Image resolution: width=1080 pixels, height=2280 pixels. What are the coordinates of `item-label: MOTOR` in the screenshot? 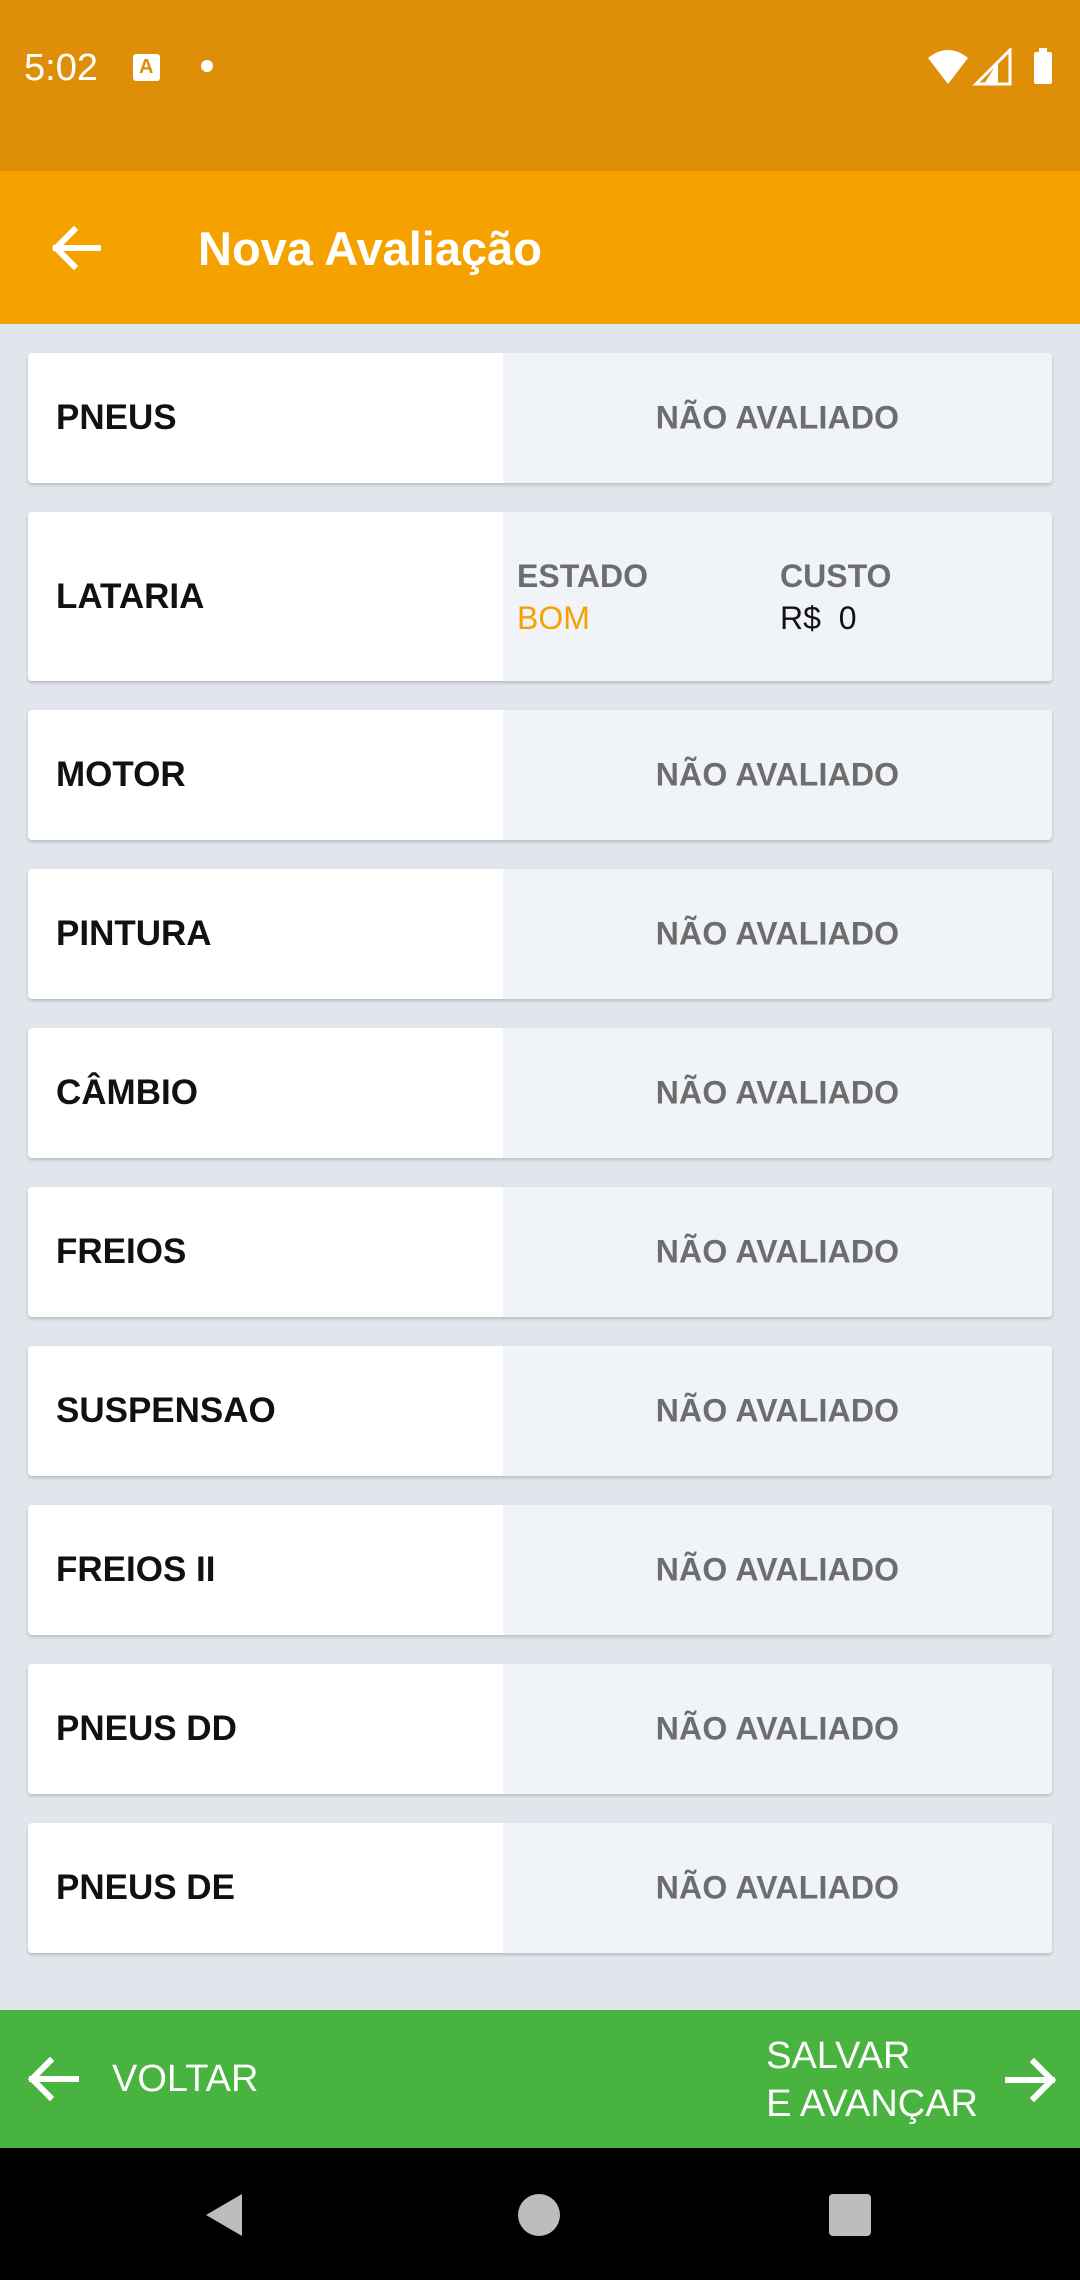 It's located at (121, 774).